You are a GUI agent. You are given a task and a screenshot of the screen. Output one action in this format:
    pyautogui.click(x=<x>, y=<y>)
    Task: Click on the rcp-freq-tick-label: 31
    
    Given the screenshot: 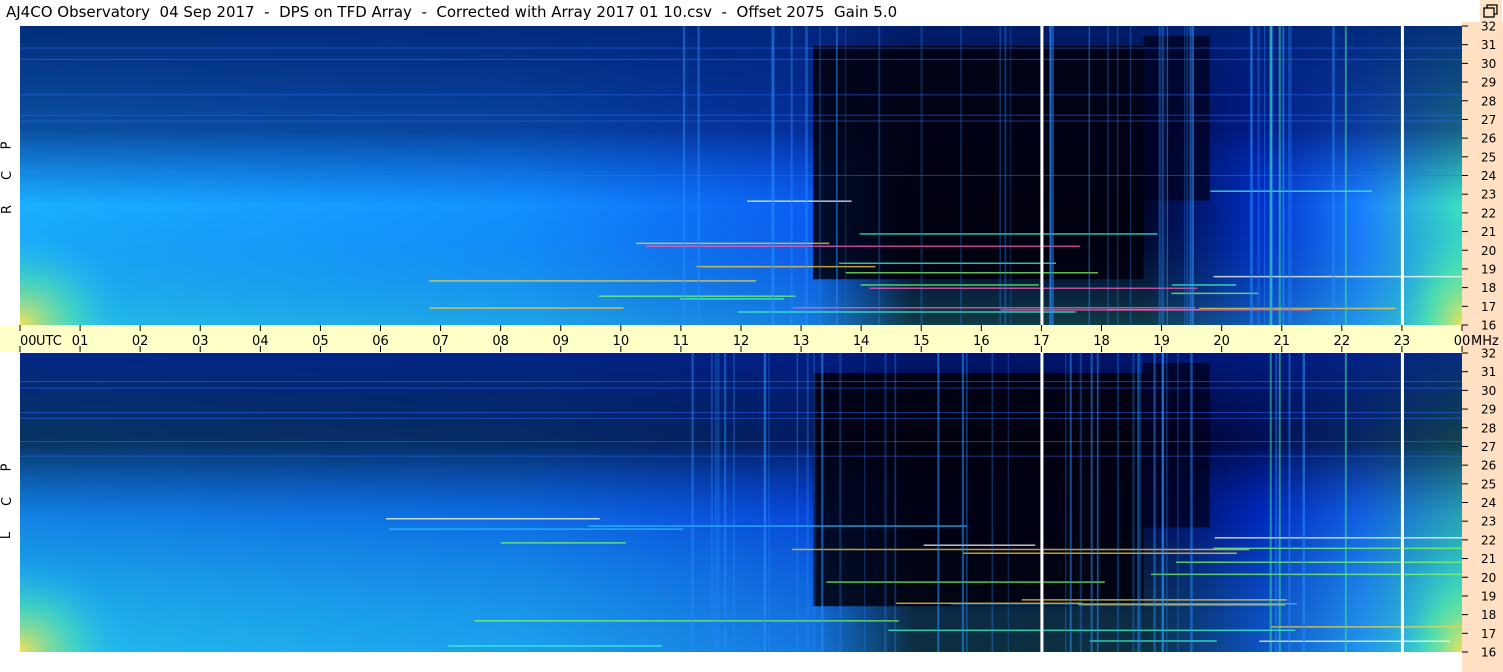 What is the action you would take?
    pyautogui.click(x=1488, y=45)
    